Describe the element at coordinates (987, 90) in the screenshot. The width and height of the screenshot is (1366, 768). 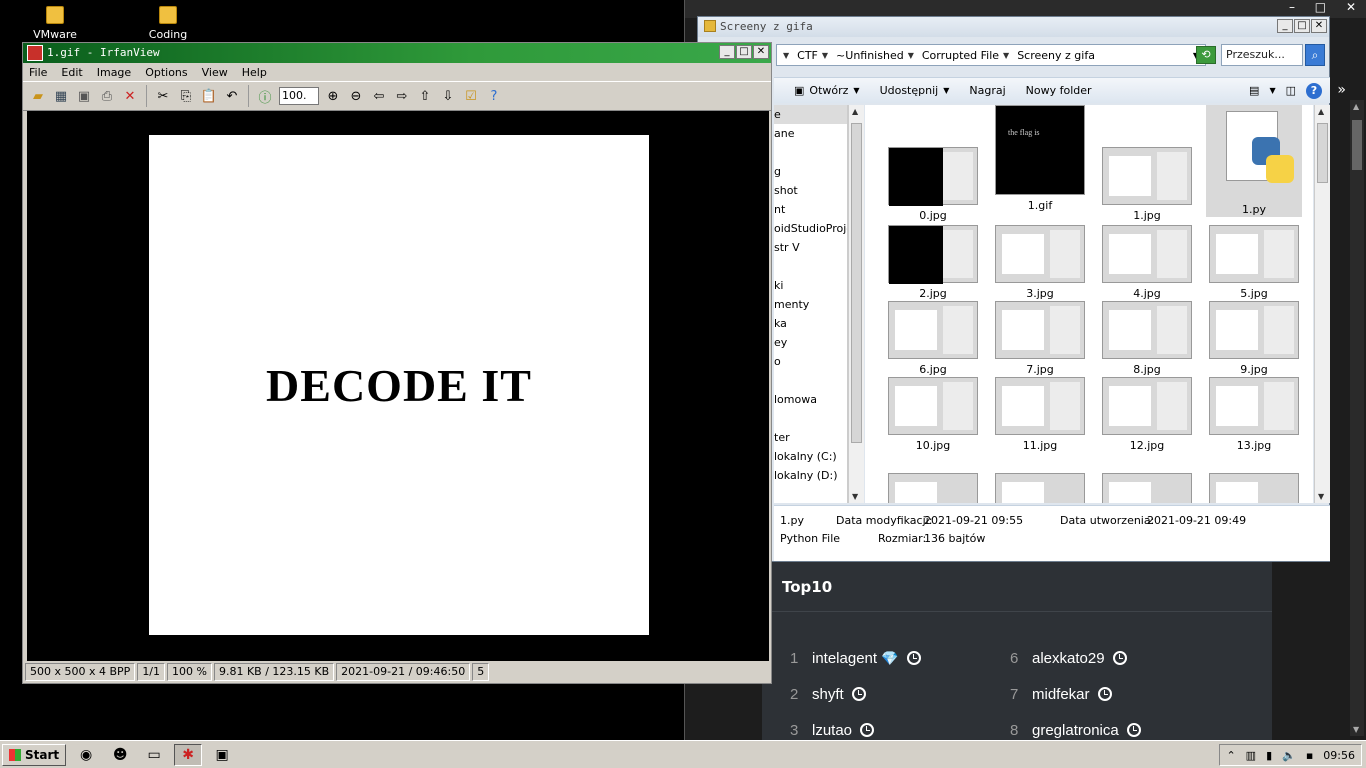
I see `burn-button: Nagraj` at that location.